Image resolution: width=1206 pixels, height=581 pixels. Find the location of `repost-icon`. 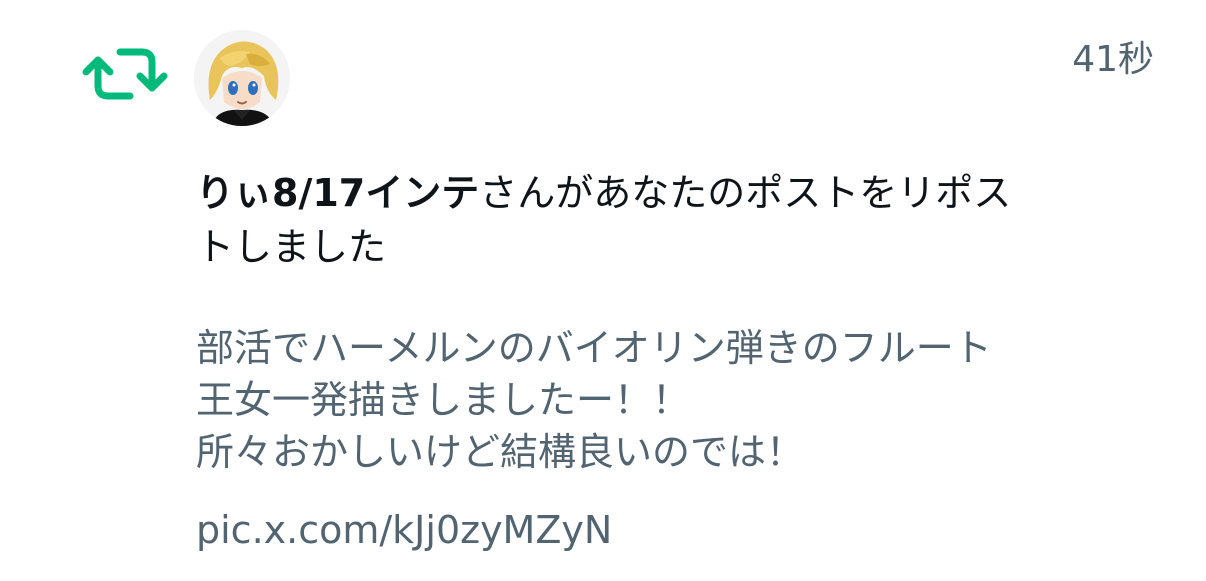

repost-icon is located at coordinates (125, 74).